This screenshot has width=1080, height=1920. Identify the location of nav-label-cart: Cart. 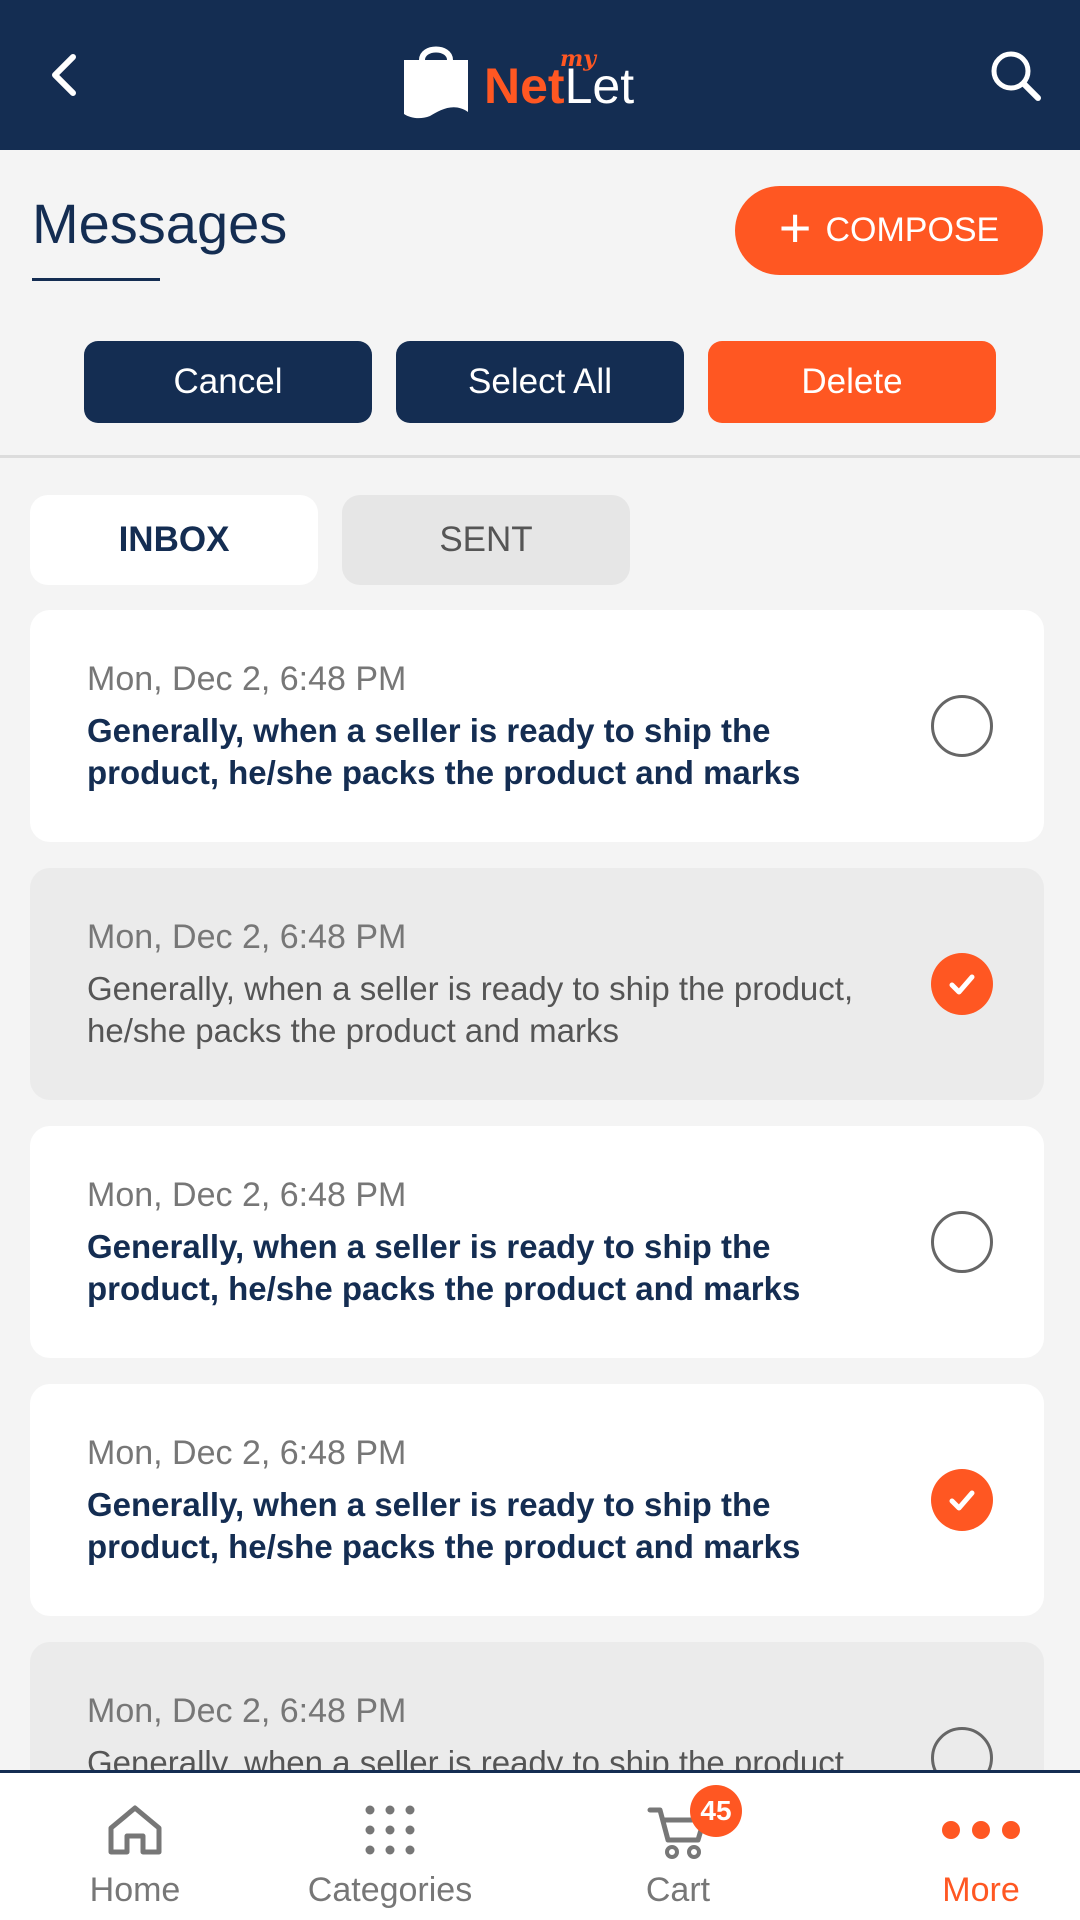
(678, 1890).